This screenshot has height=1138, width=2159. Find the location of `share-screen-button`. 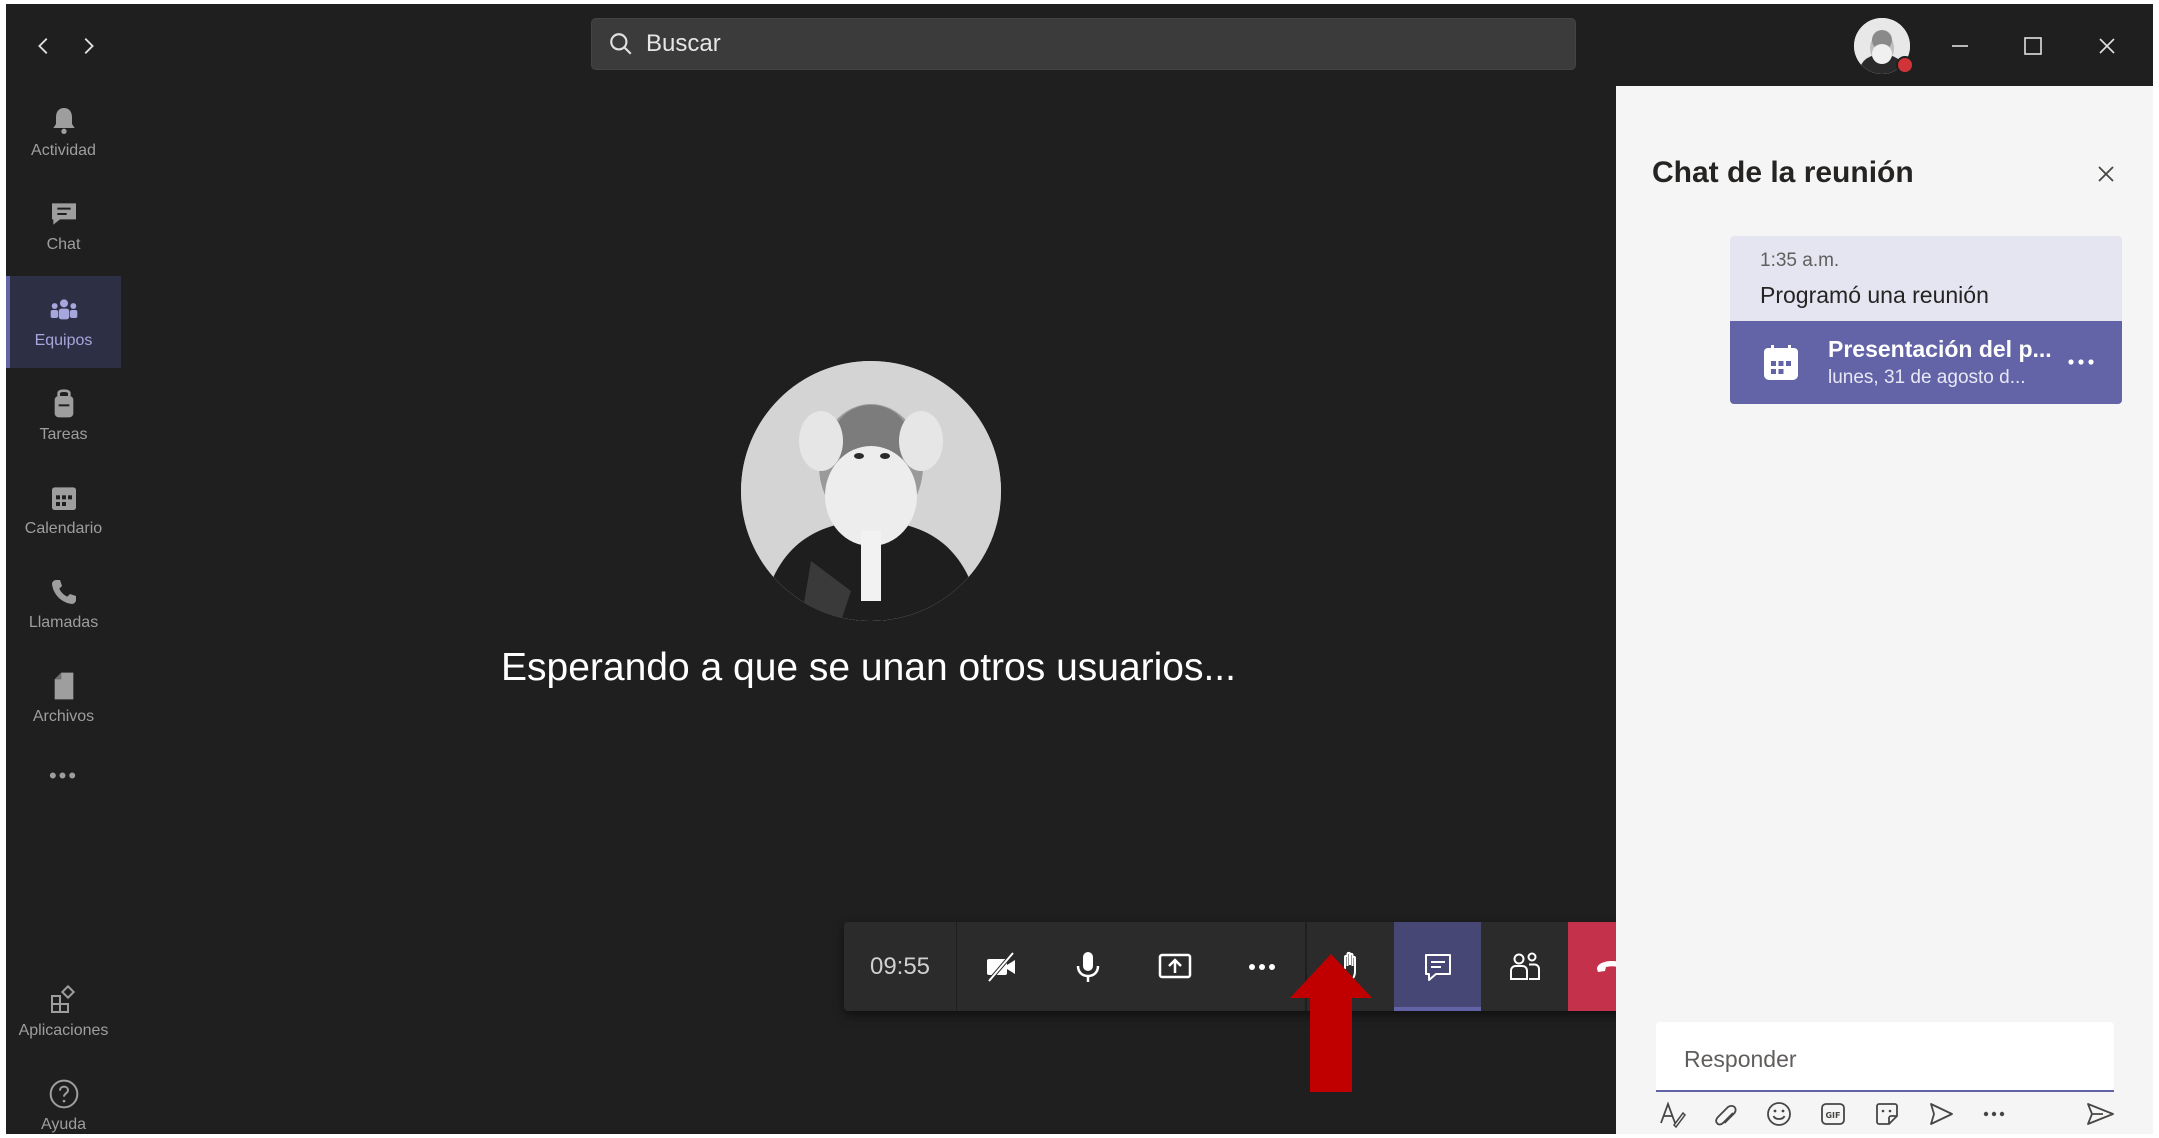

share-screen-button is located at coordinates (1174, 966).